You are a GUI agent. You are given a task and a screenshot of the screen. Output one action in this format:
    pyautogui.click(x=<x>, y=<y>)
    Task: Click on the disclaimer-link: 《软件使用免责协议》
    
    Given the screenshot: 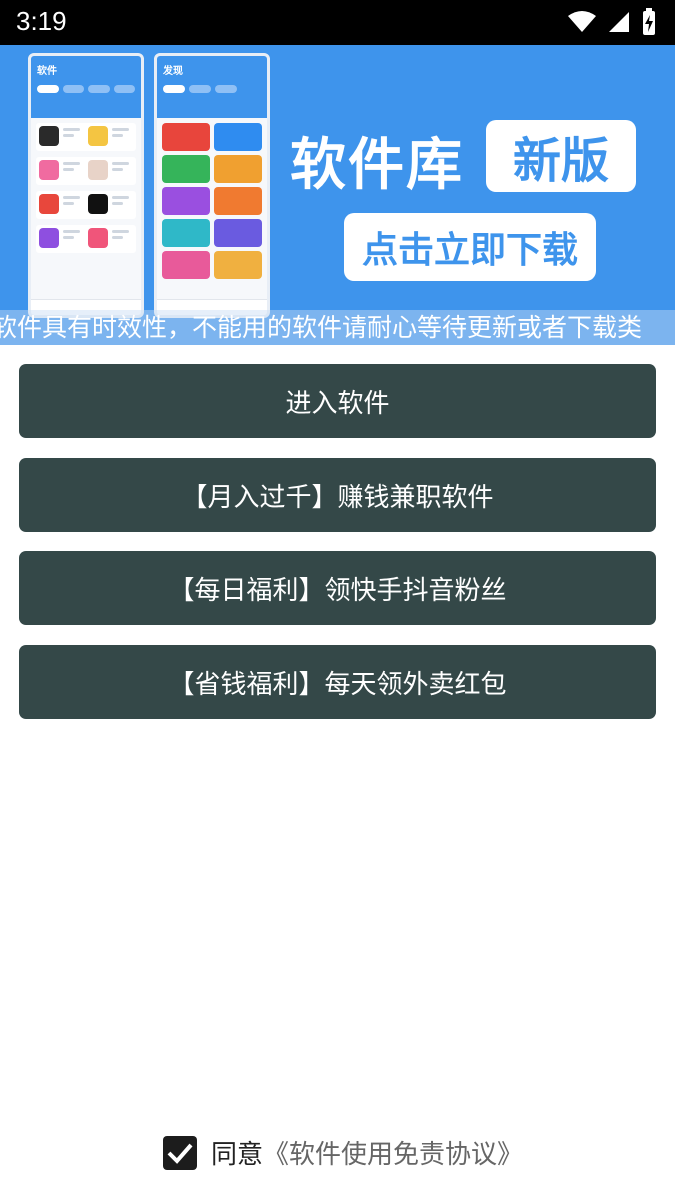 What is the action you would take?
    pyautogui.click(x=393, y=1152)
    